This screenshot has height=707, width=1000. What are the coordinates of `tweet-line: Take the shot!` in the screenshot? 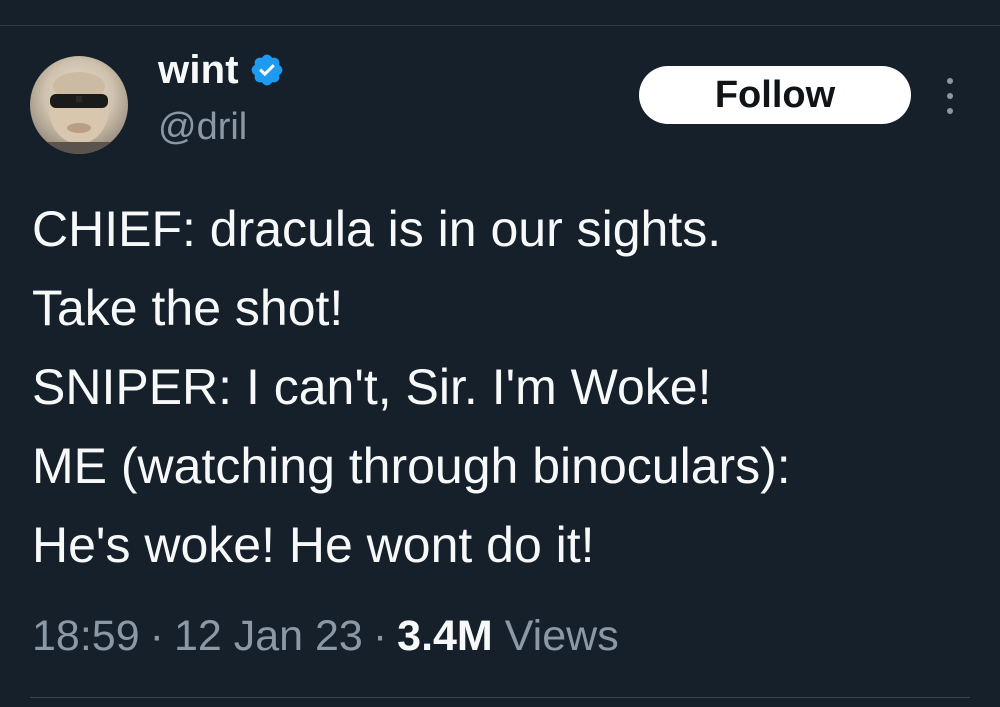 It's located at (188, 308).